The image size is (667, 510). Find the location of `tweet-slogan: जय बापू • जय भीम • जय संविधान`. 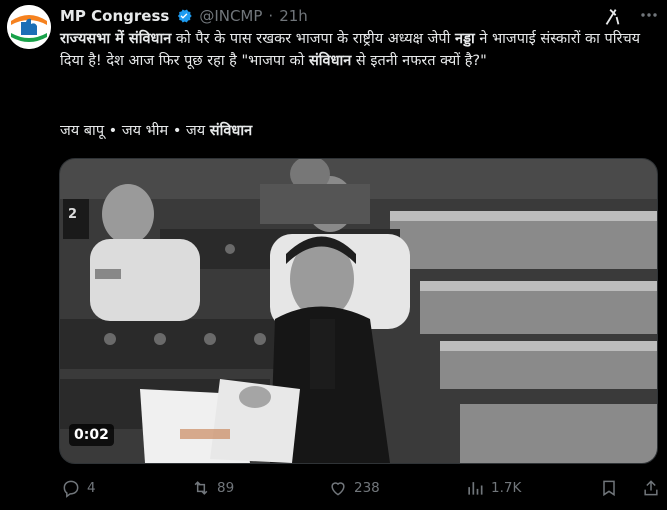

tweet-slogan: जय बापू • जय भीम • जय संविधान is located at coordinates (156, 130).